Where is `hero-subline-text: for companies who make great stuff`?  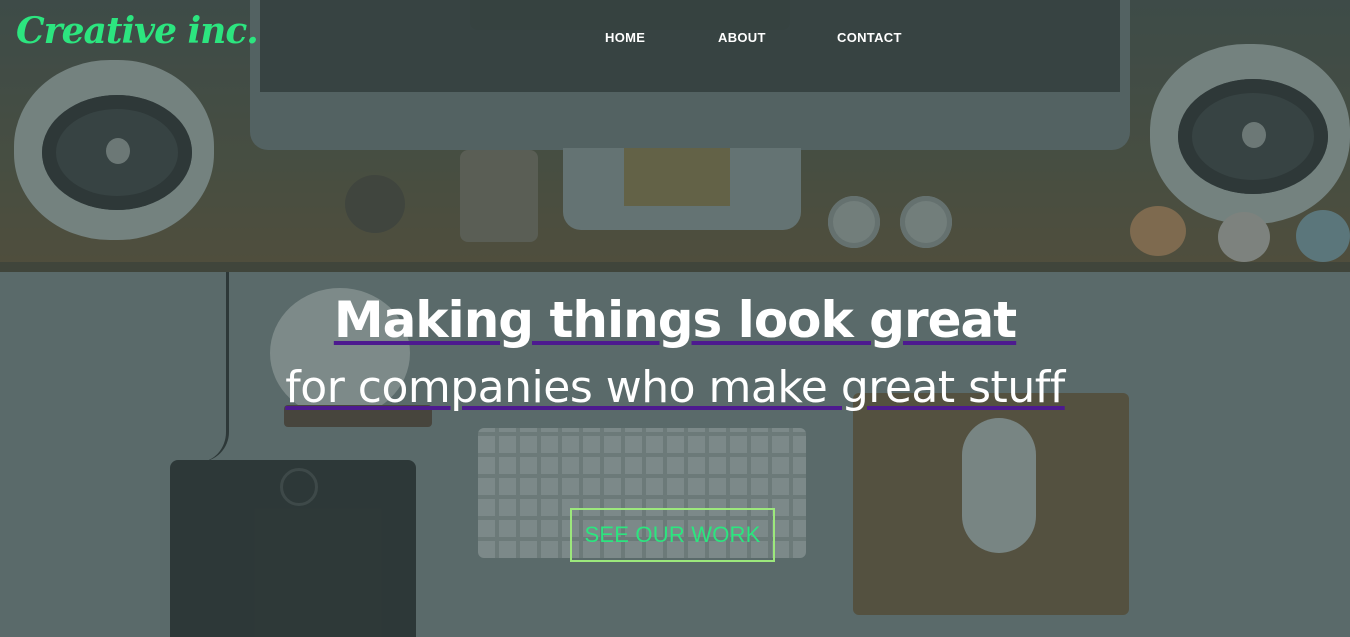
hero-subline-text: for companies who make great stuff is located at coordinates (675, 387).